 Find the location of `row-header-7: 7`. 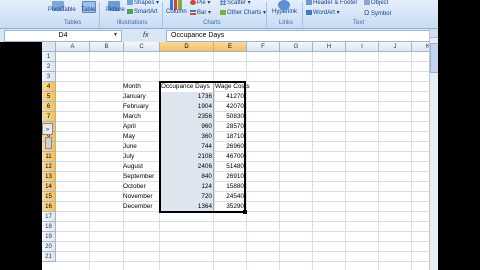

row-header-7: 7 is located at coordinates (49, 117).